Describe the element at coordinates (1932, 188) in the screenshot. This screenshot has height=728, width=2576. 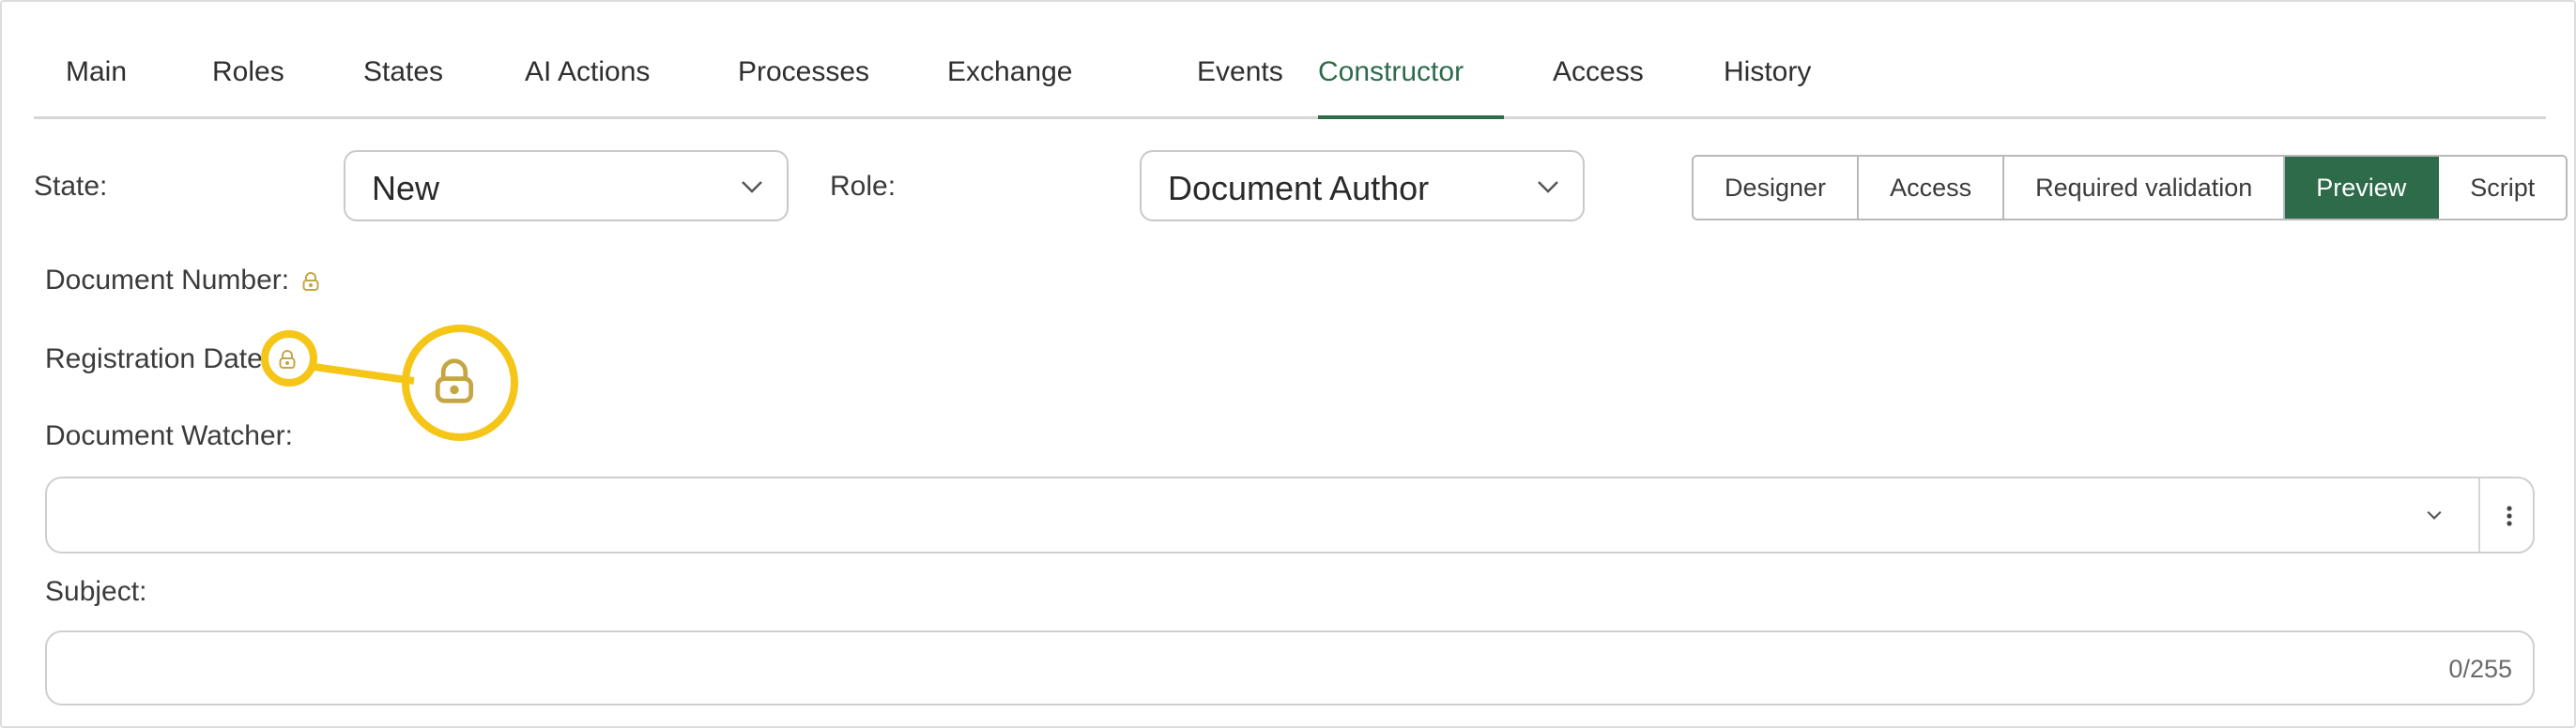
I see `mode-access-button: Access` at that location.